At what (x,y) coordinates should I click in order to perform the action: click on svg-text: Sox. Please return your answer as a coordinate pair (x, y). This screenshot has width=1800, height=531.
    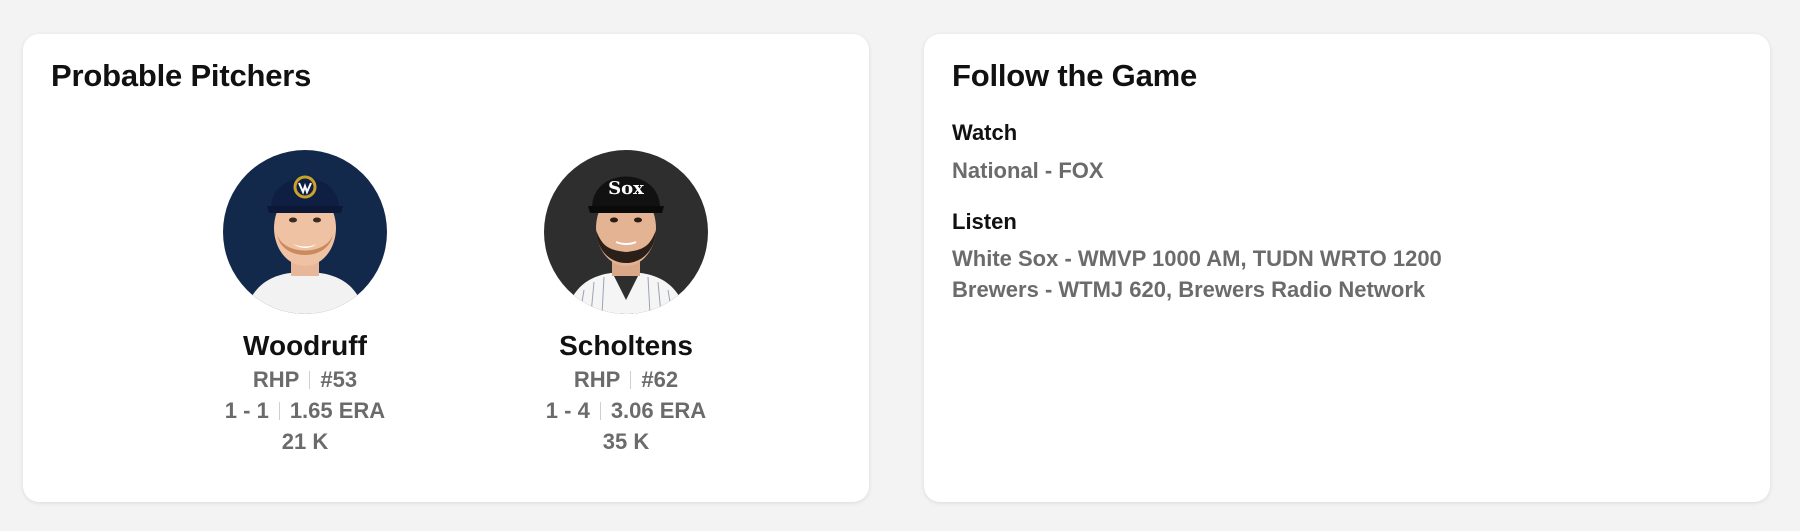
    Looking at the image, I should click on (626, 188).